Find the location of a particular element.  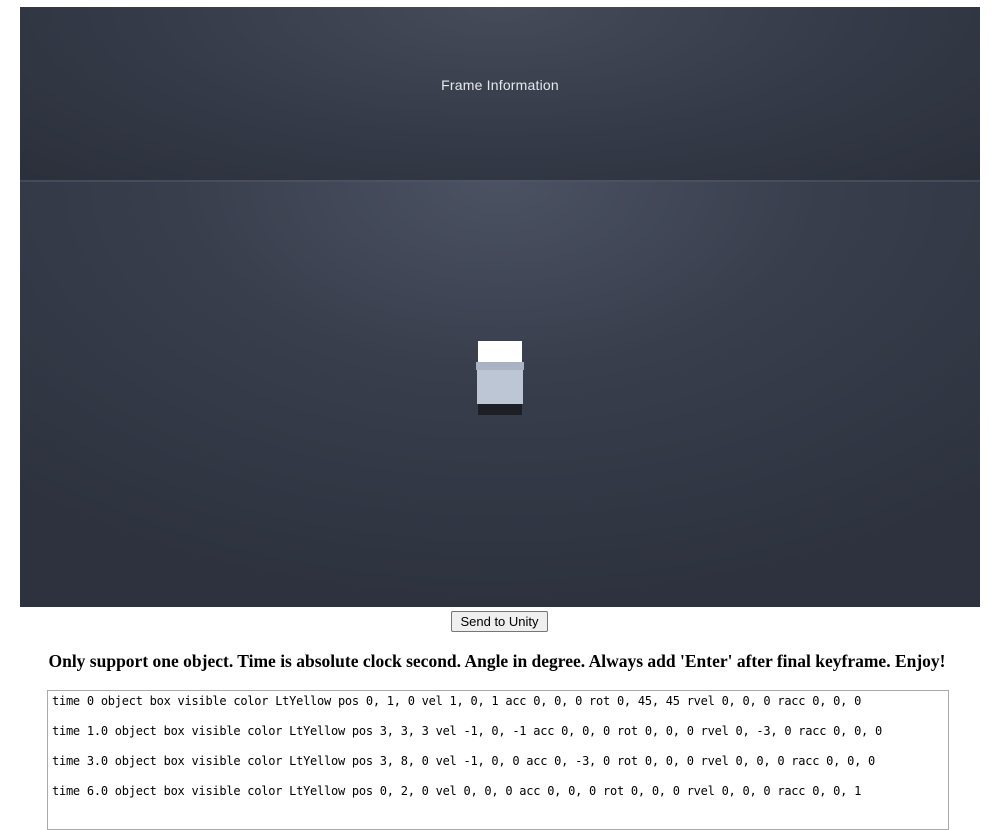

frame-information-label: Frame Information is located at coordinates (500, 85).